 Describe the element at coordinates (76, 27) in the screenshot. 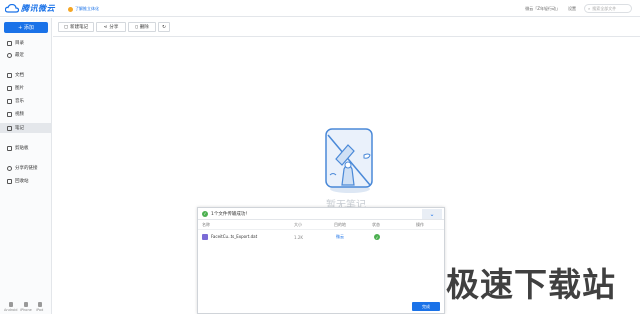

I see `new-note-button: ▢ 新建笔记` at that location.